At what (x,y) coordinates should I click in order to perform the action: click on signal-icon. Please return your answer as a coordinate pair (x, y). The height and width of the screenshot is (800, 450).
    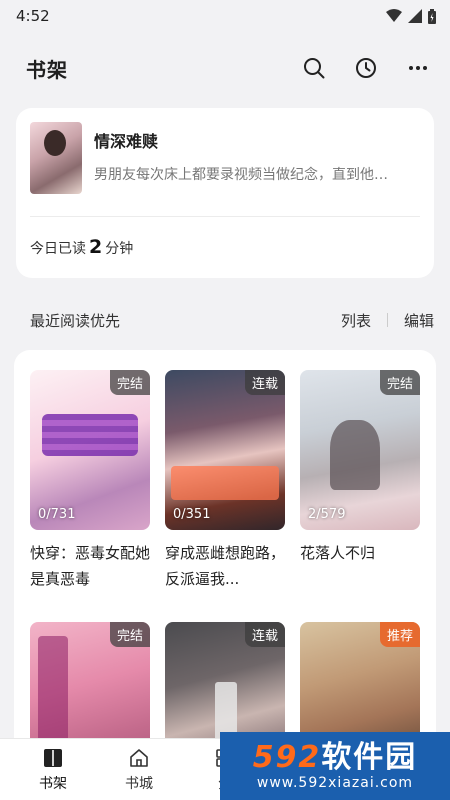
    Looking at the image, I should click on (415, 16).